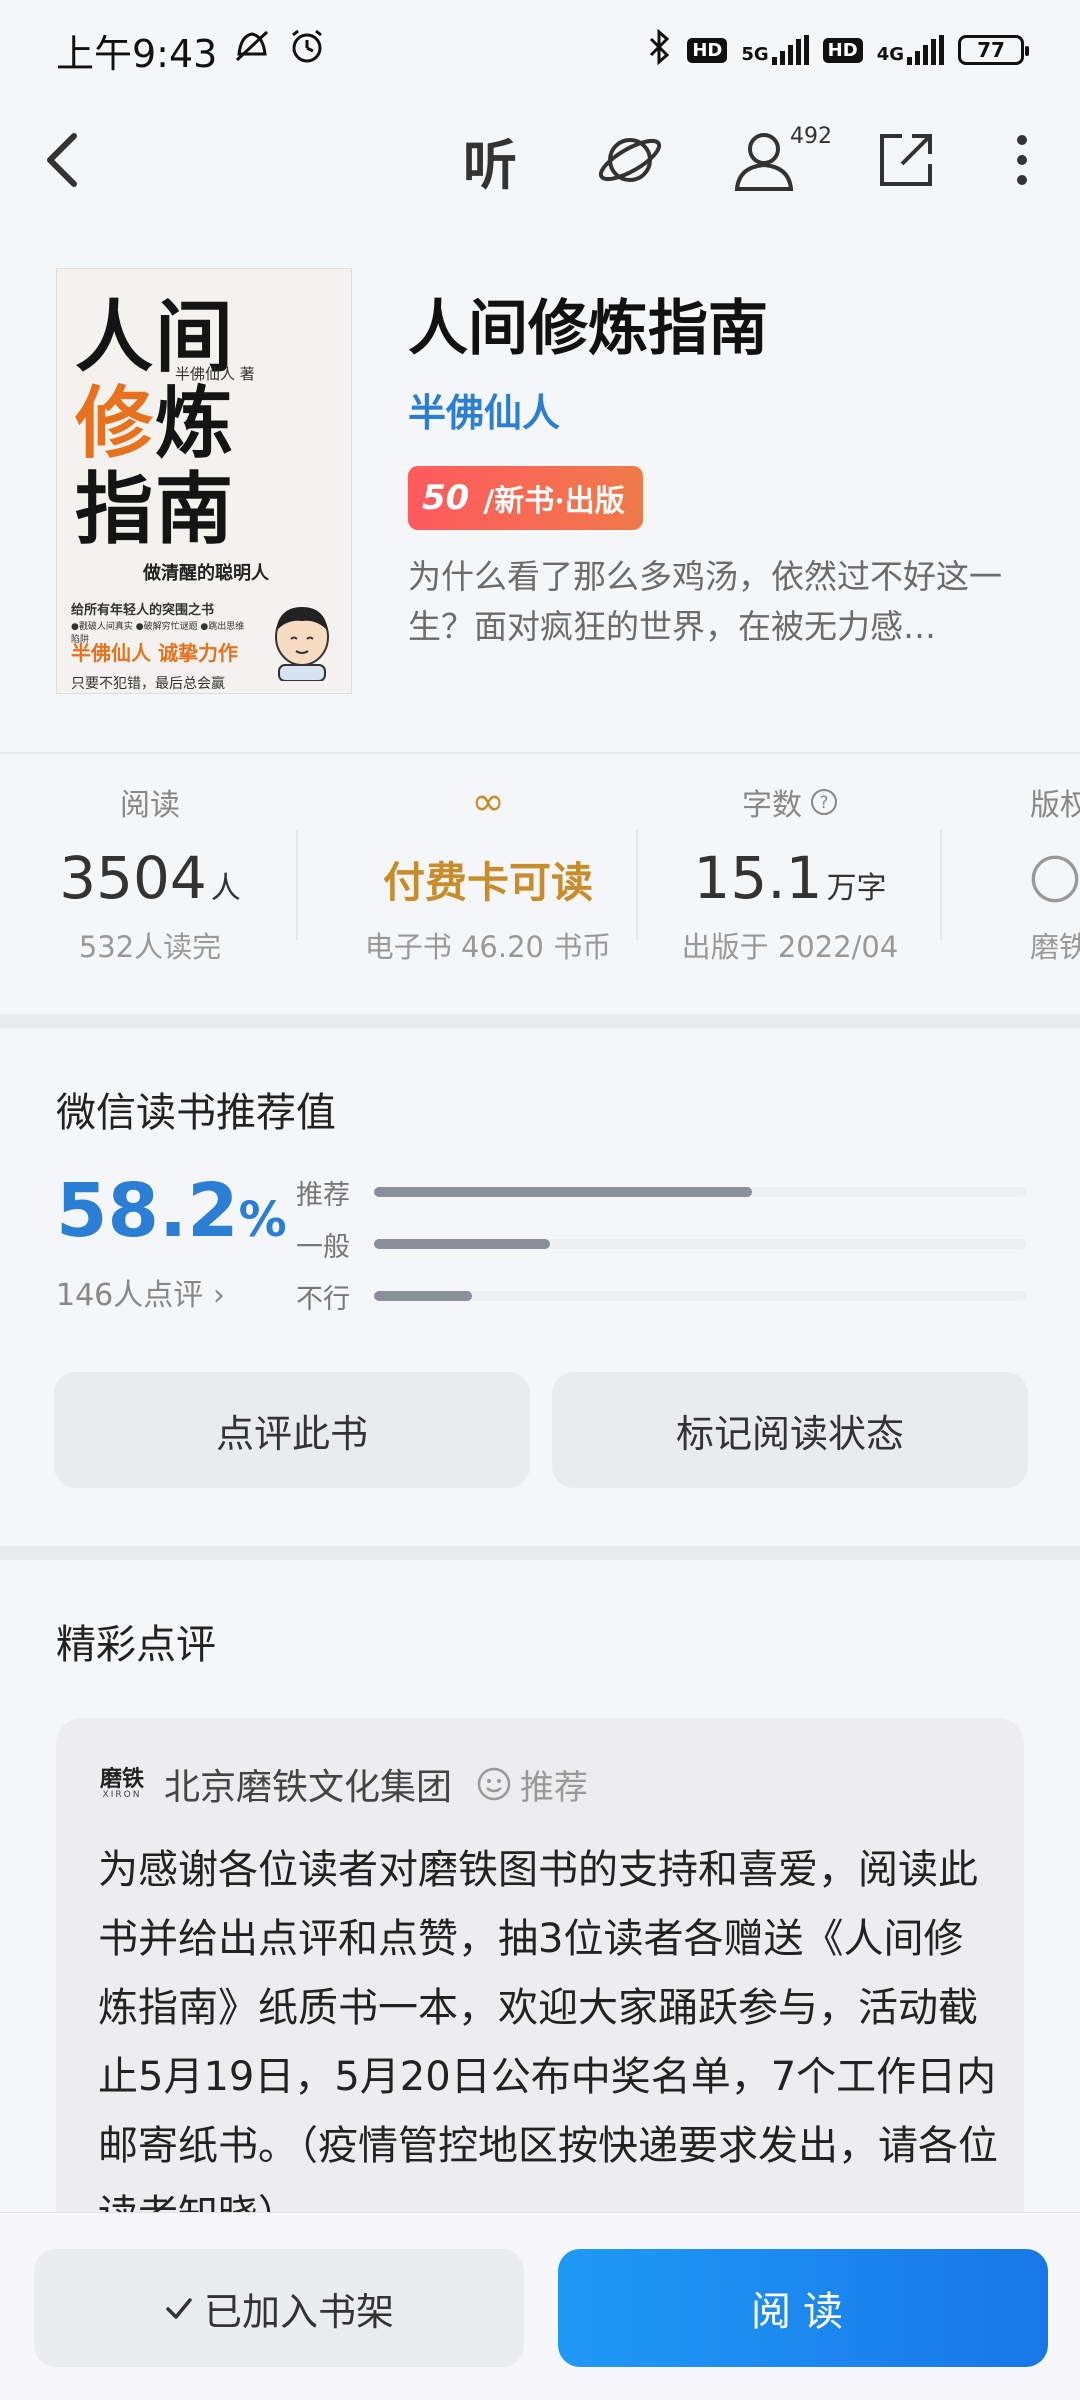 The image size is (1080, 2400). I want to click on more-button, so click(1022, 160).